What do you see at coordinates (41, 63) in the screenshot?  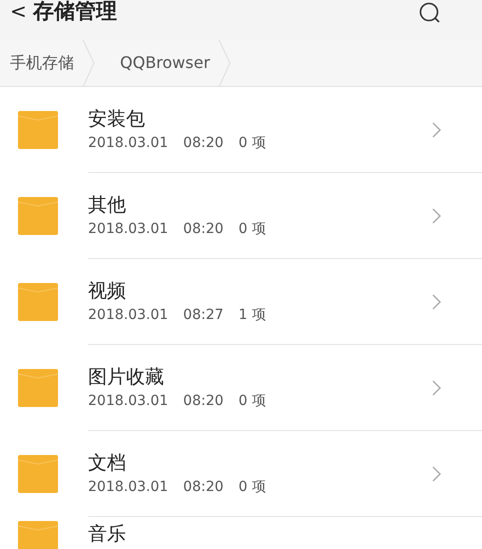 I see `breadcrumb-item: 手机存储` at bounding box center [41, 63].